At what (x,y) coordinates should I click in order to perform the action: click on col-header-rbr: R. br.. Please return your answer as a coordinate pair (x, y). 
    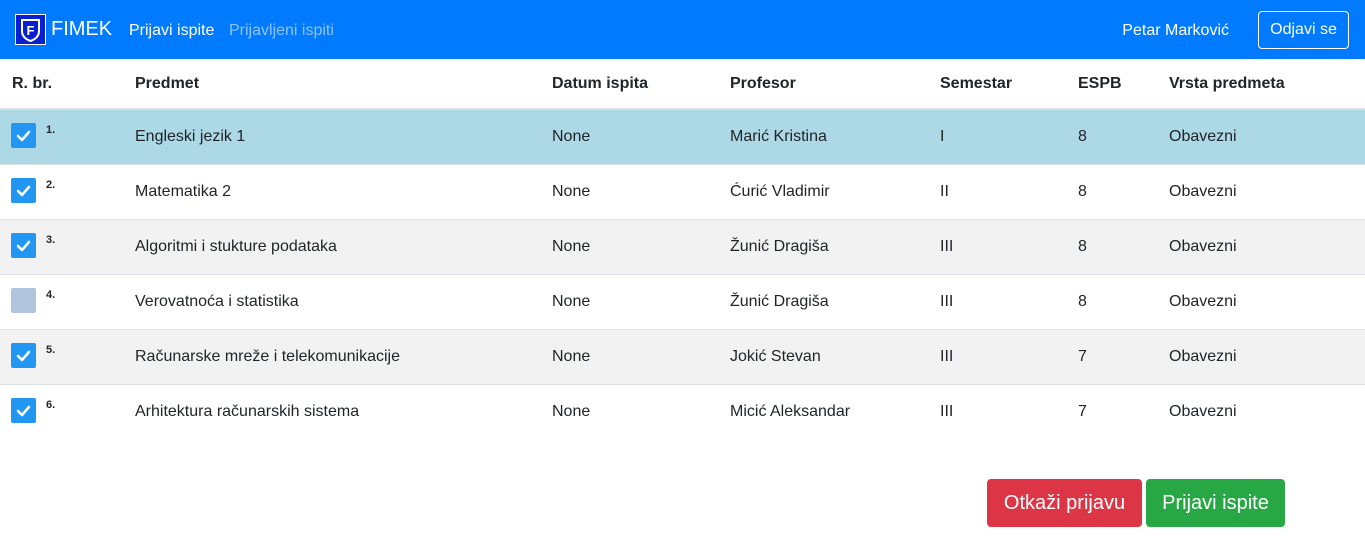
    Looking at the image, I should click on (61, 84).